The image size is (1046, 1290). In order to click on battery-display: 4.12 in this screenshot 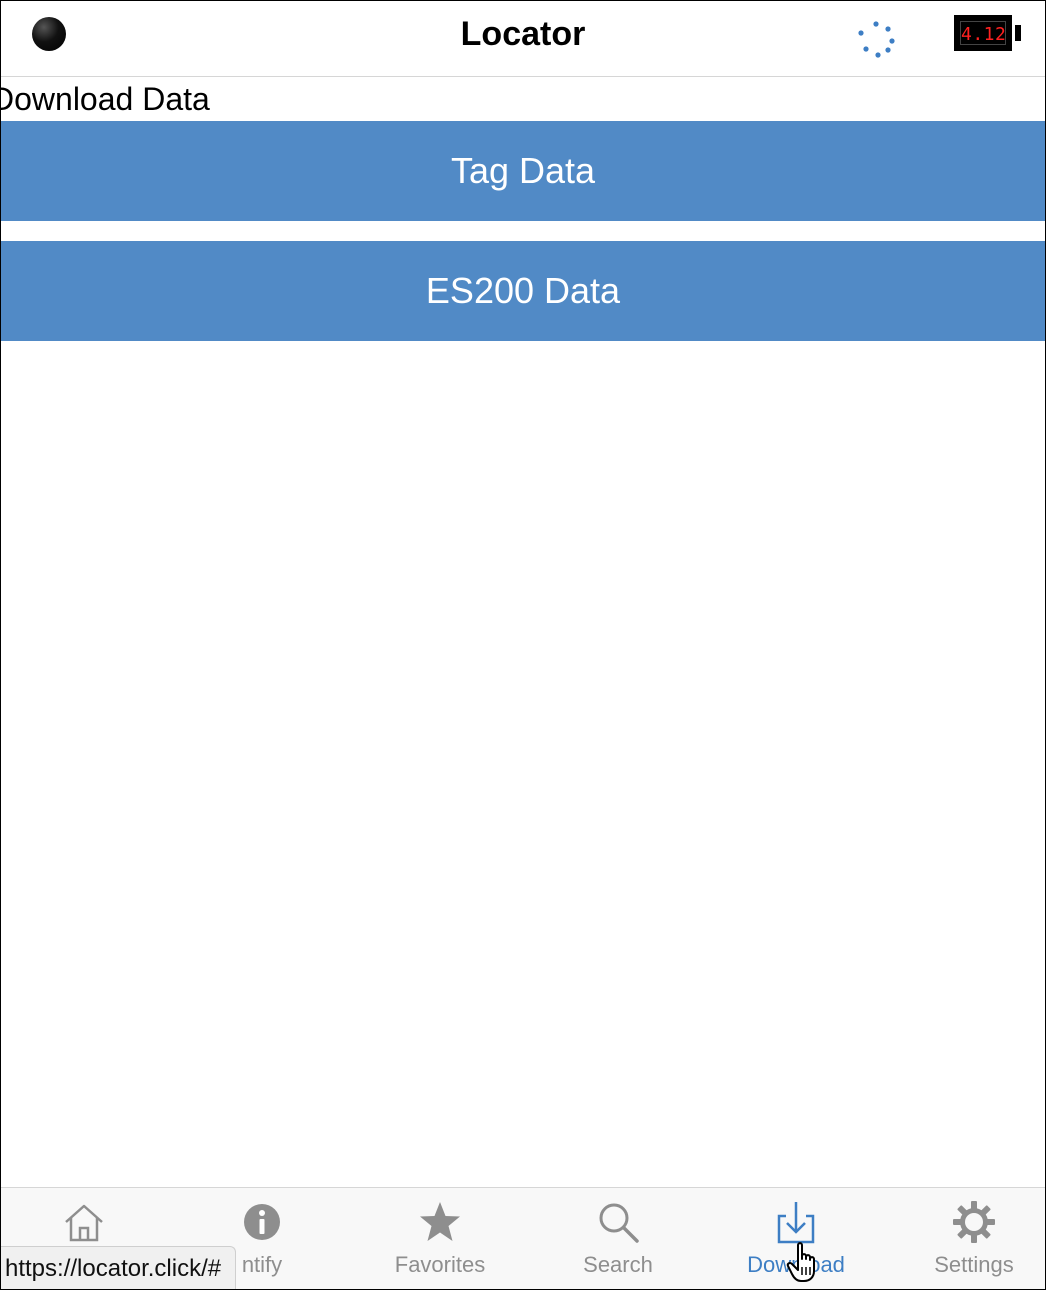, I will do `click(983, 33)`.